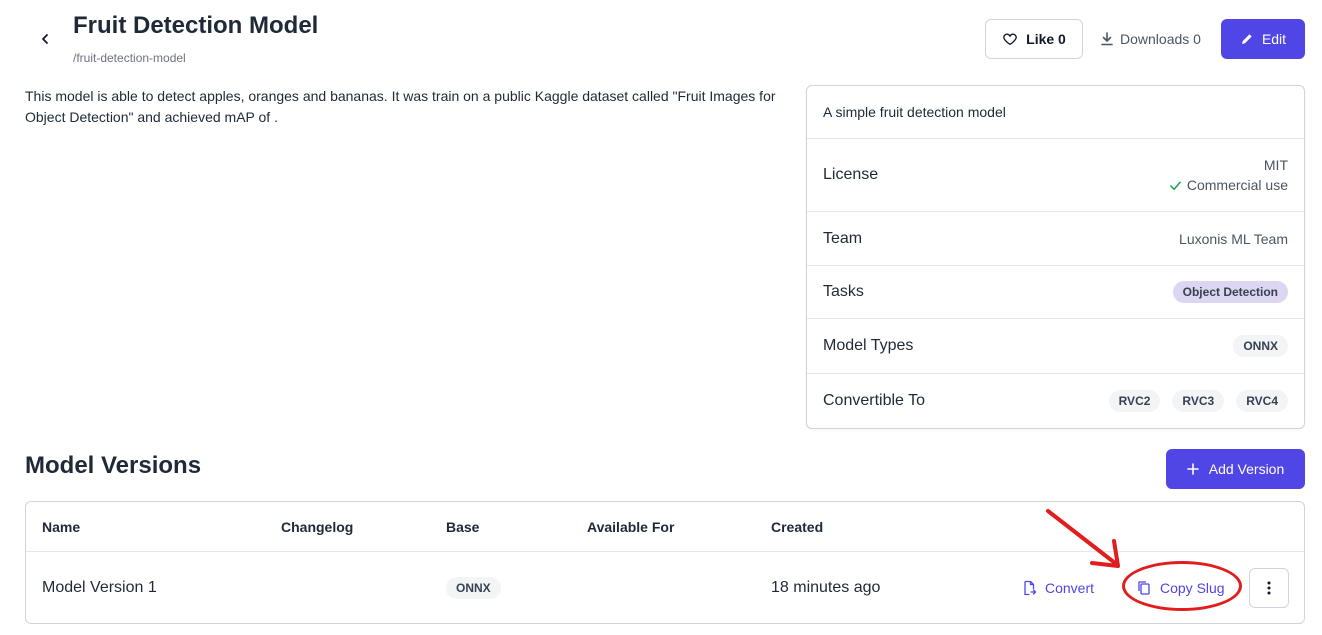 The height and width of the screenshot is (635, 1322). Describe the element at coordinates (1055, 401) in the screenshot. I see `convertible-row: Convertible To RVC2 RVC3 RVC4` at that location.